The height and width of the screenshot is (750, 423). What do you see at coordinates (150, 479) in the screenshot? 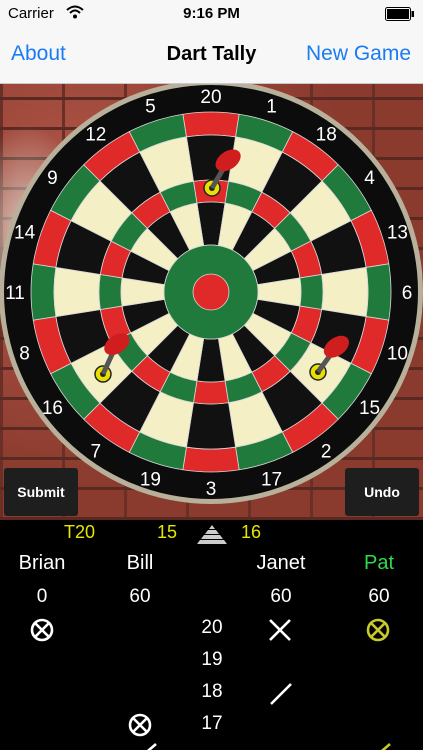
I see `board-number: 19` at bounding box center [150, 479].